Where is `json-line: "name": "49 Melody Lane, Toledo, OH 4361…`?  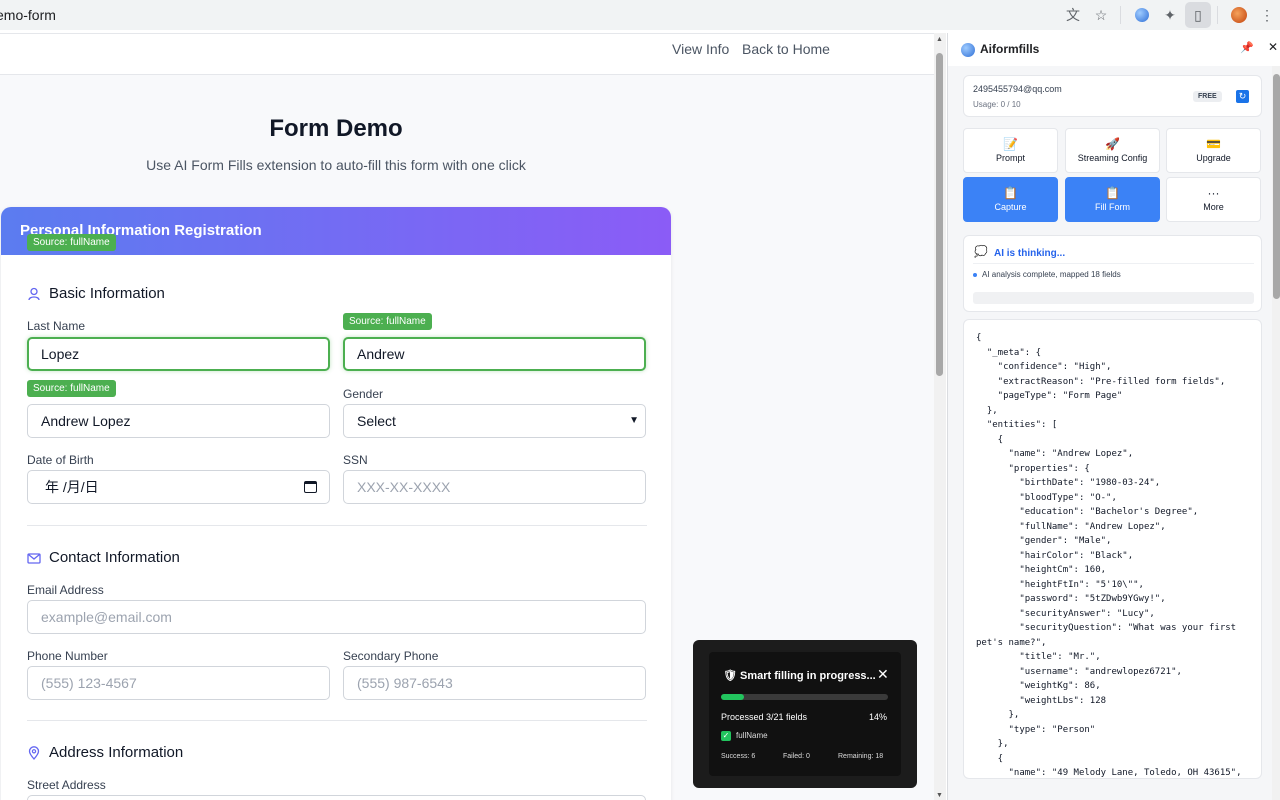 json-line: "name": "49 Melody Lane, Toledo, OH 4361… is located at coordinates (1109, 773).